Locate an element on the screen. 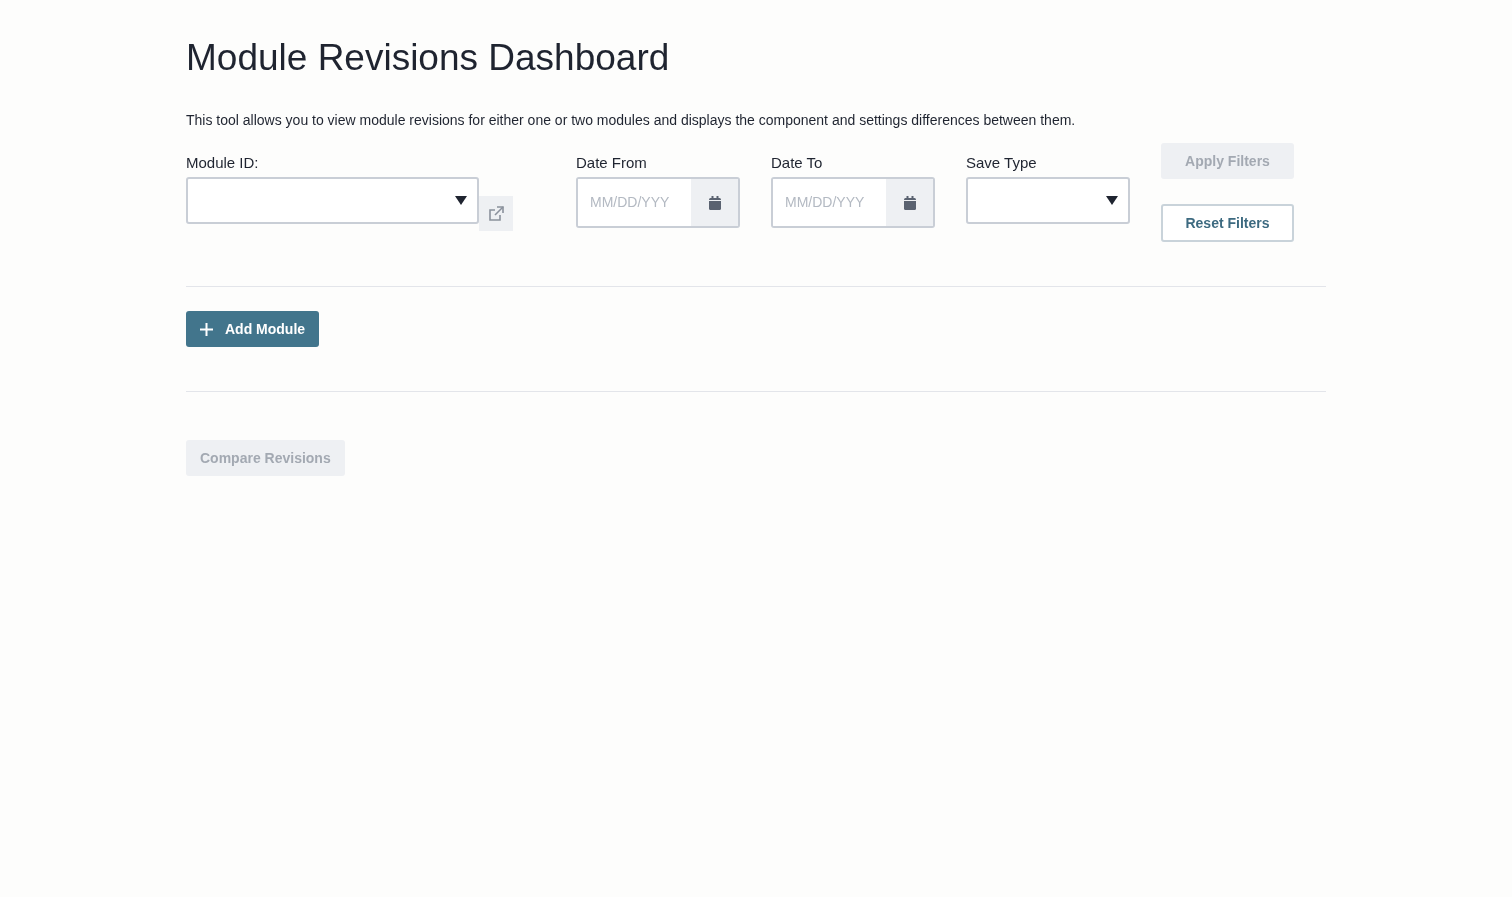  add-module-button: Add Module is located at coordinates (253, 329).